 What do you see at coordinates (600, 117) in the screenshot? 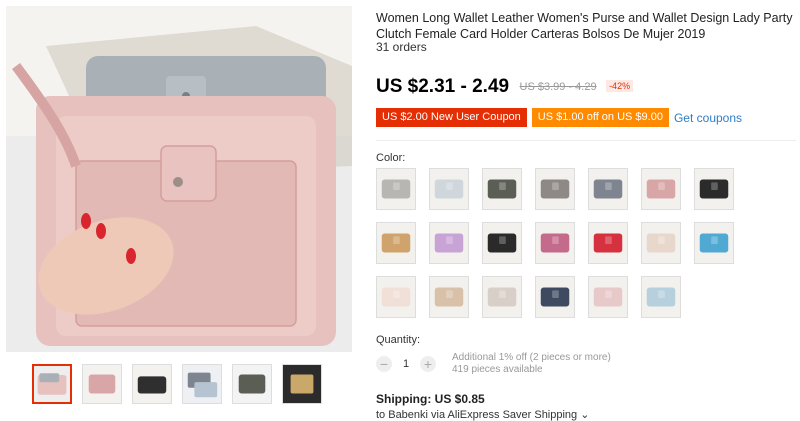
I see `store-coupon: US $1.00 off on US $9.00` at bounding box center [600, 117].